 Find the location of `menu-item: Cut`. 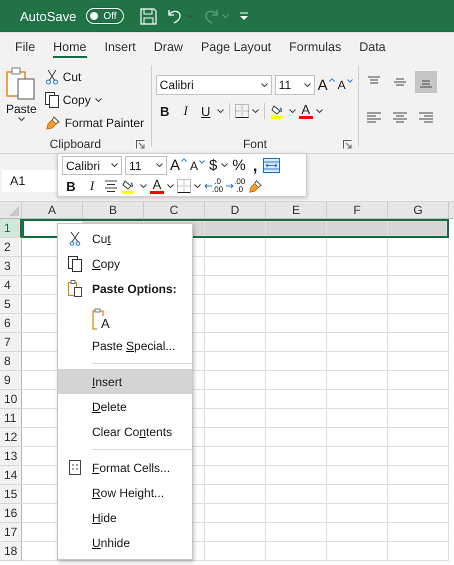

menu-item: Cut is located at coordinates (125, 238).